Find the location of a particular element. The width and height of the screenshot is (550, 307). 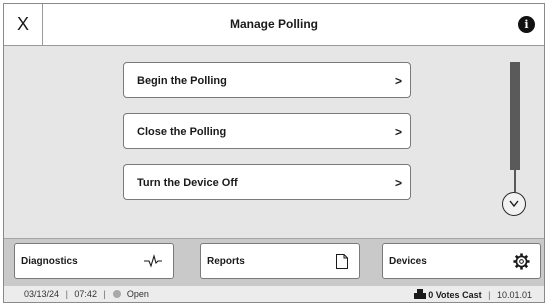

header-bar: X Manage Polling i is located at coordinates (274, 25).